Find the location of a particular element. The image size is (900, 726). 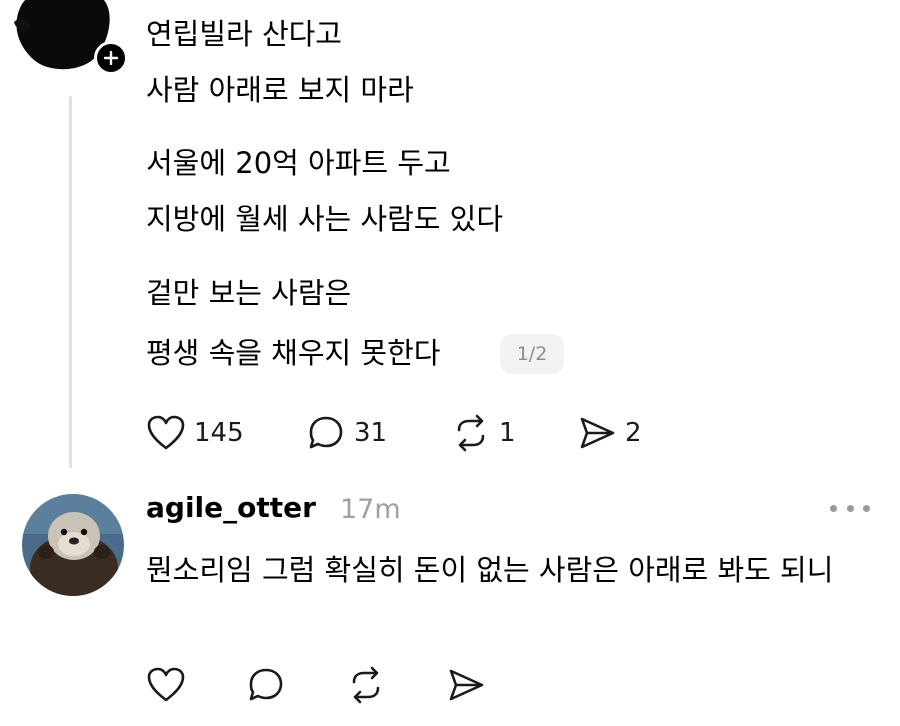

share-button: 2 is located at coordinates (609, 433).